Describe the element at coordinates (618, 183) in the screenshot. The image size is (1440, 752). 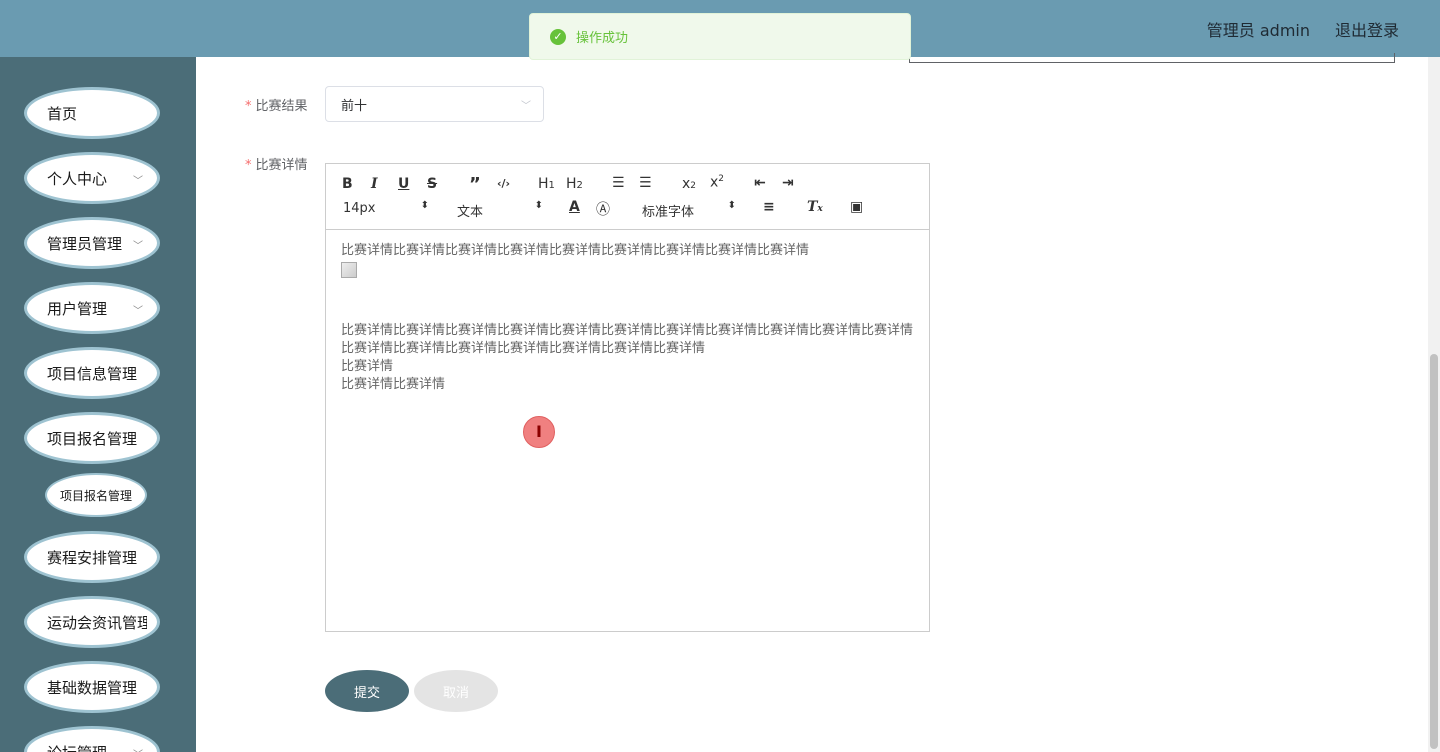
I see `ordered-list-icon: ☰` at that location.